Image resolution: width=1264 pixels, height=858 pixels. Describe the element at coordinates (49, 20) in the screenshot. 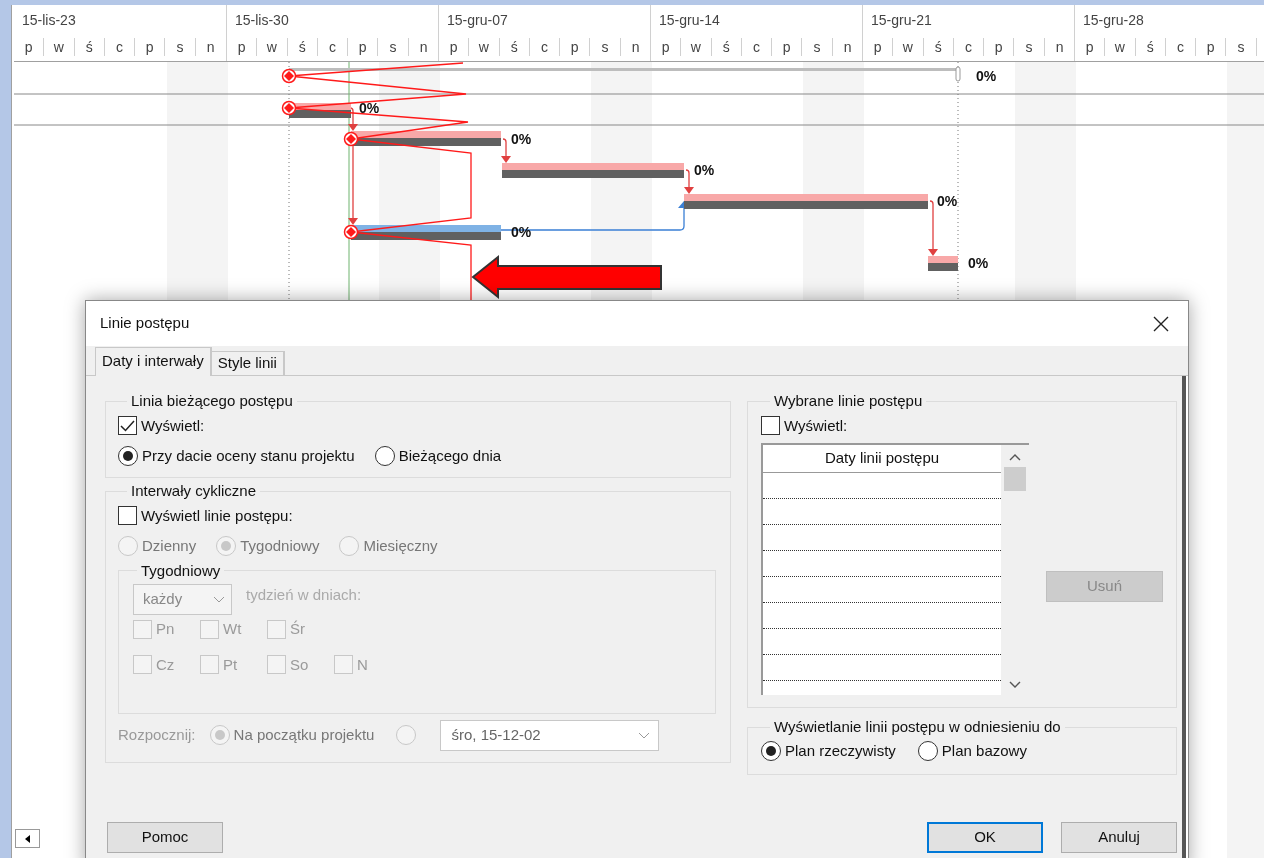

I see `week-label: 15-lis-23` at that location.